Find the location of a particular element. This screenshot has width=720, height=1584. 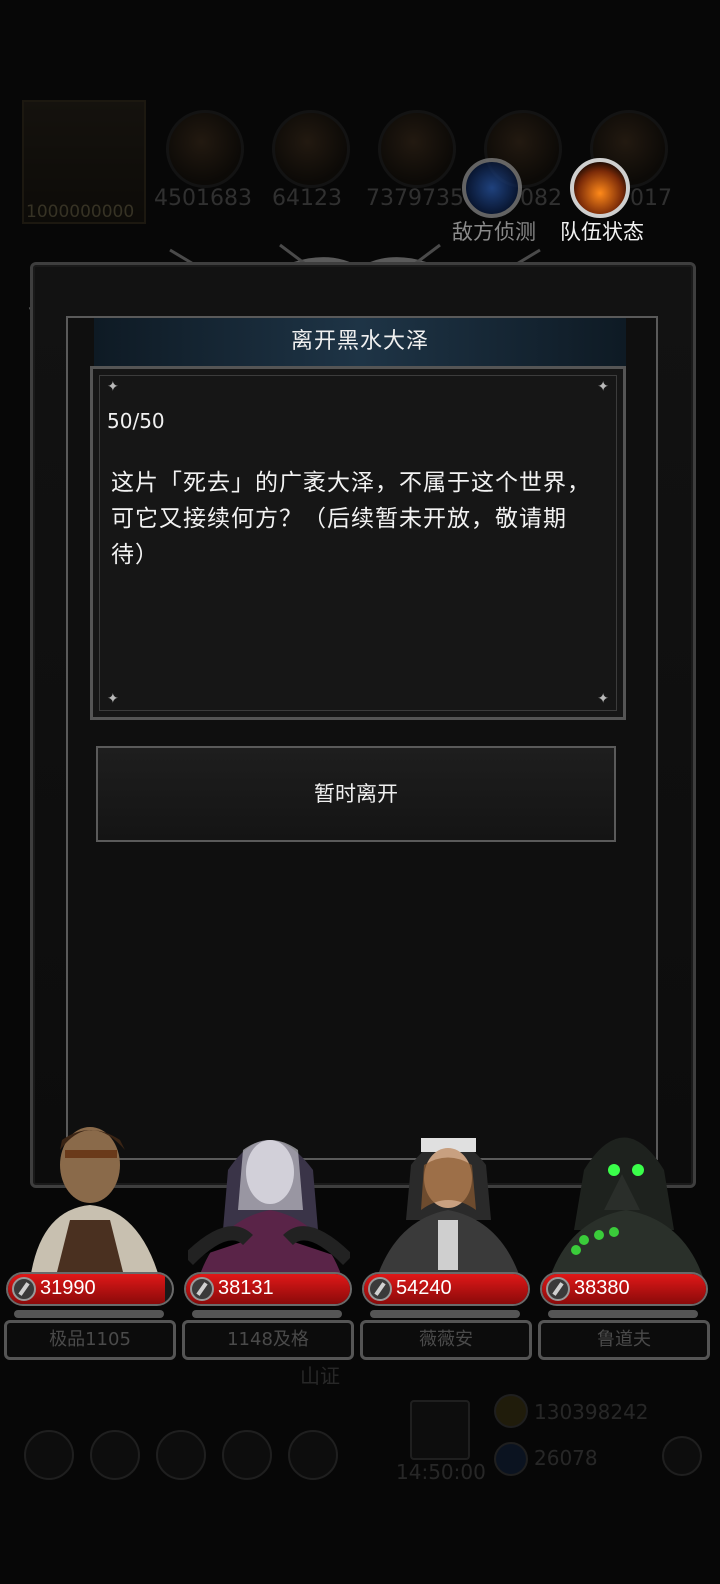

hero-hp-bar: 31990 is located at coordinates (90, 1289).